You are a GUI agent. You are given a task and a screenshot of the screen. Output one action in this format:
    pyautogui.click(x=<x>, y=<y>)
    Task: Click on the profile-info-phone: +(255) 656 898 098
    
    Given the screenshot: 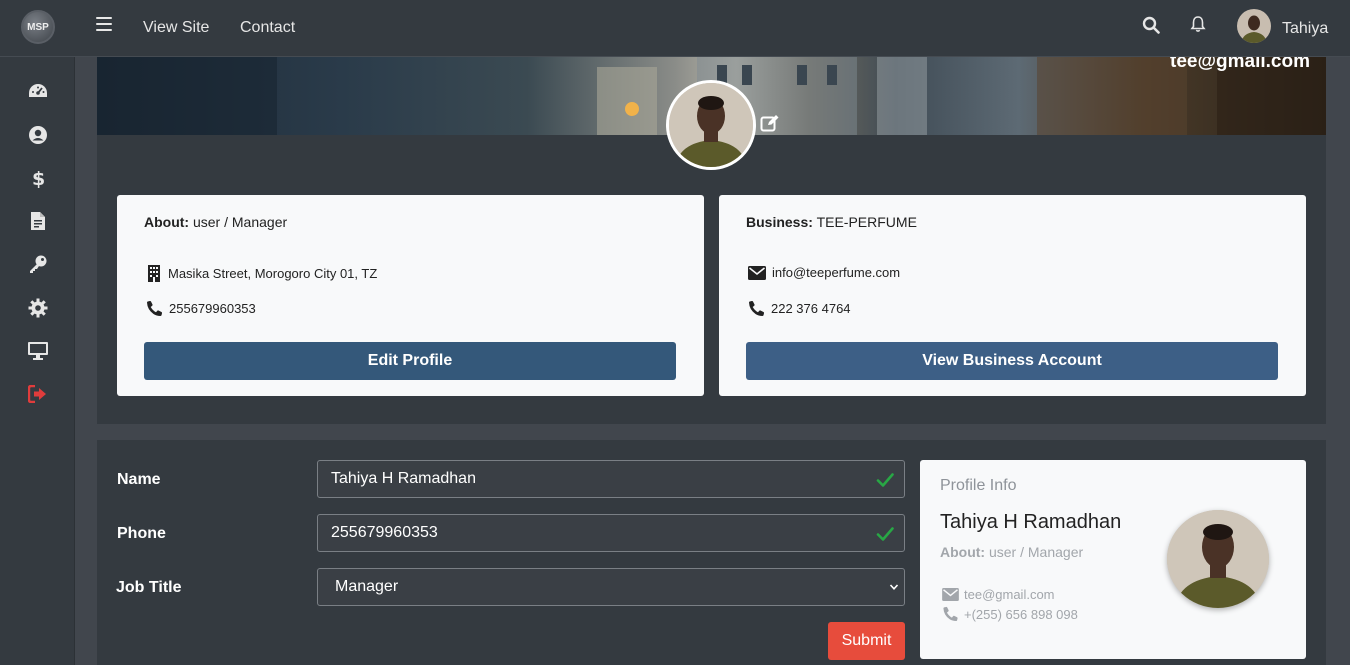 What is the action you would take?
    pyautogui.click(x=1021, y=614)
    